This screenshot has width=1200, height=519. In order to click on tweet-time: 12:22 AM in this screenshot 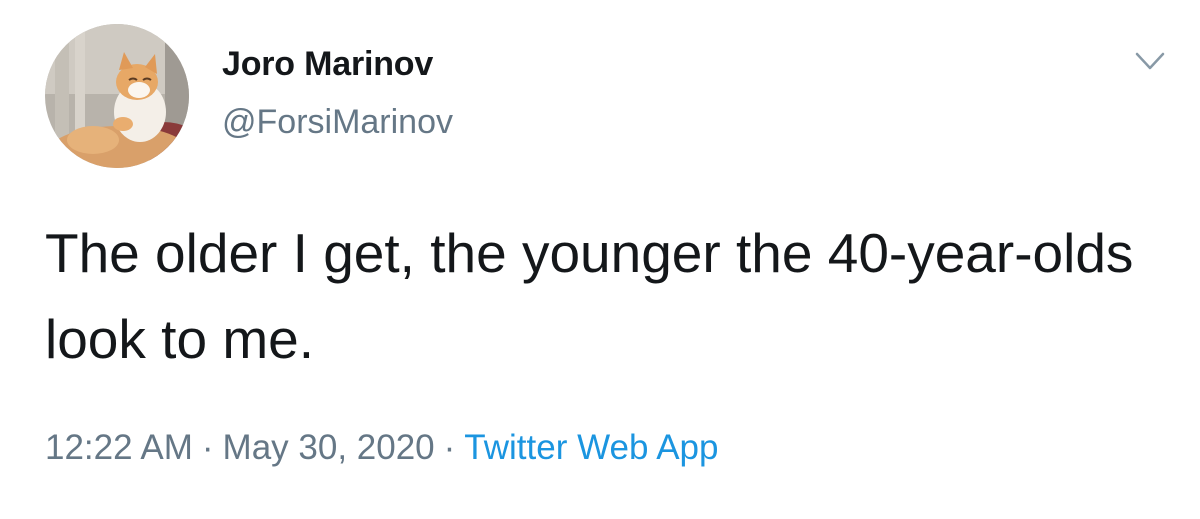, I will do `click(119, 447)`.